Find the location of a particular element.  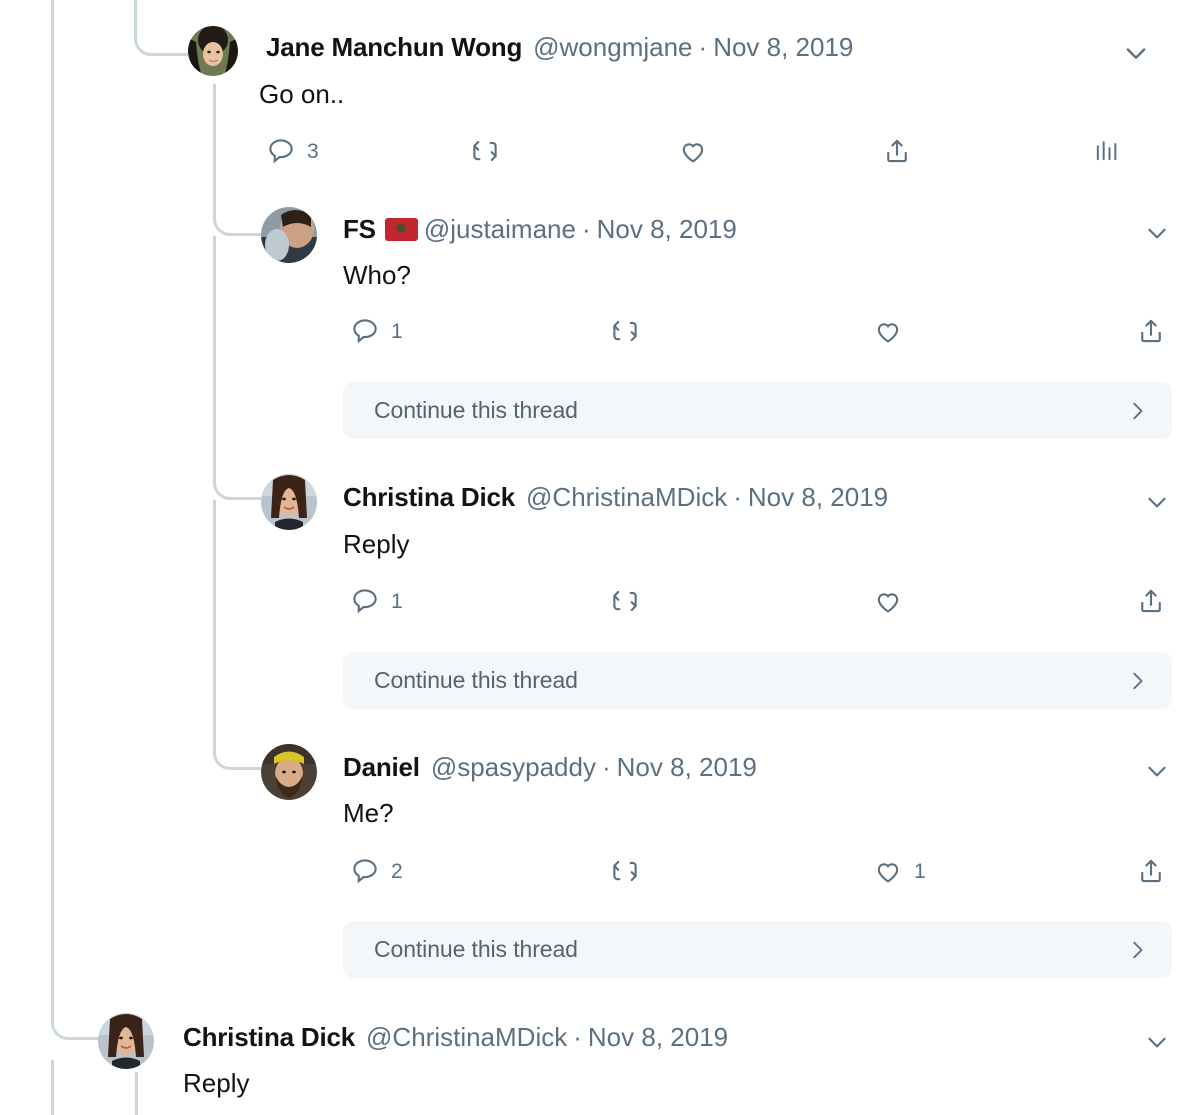

thread-line-root-lower is located at coordinates (52, 1087).